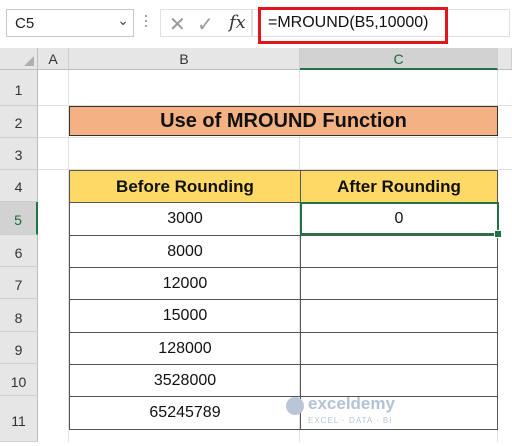 The height and width of the screenshot is (446, 512). Describe the element at coordinates (19, 59) in the screenshot. I see `select-all-corner` at that location.